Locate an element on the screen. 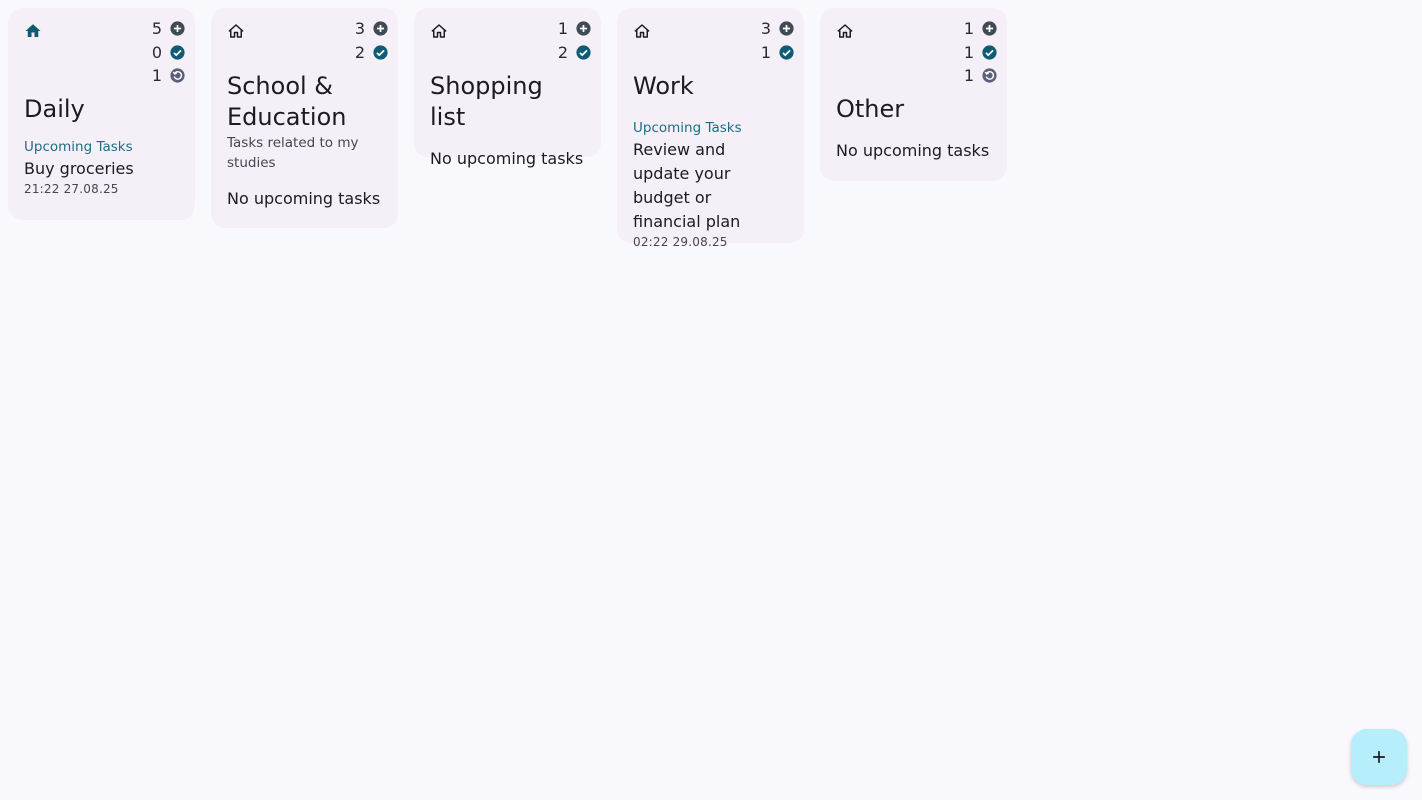 The width and height of the screenshot is (1422, 800). task-counters: 3 1 is located at coordinates (778, 40).